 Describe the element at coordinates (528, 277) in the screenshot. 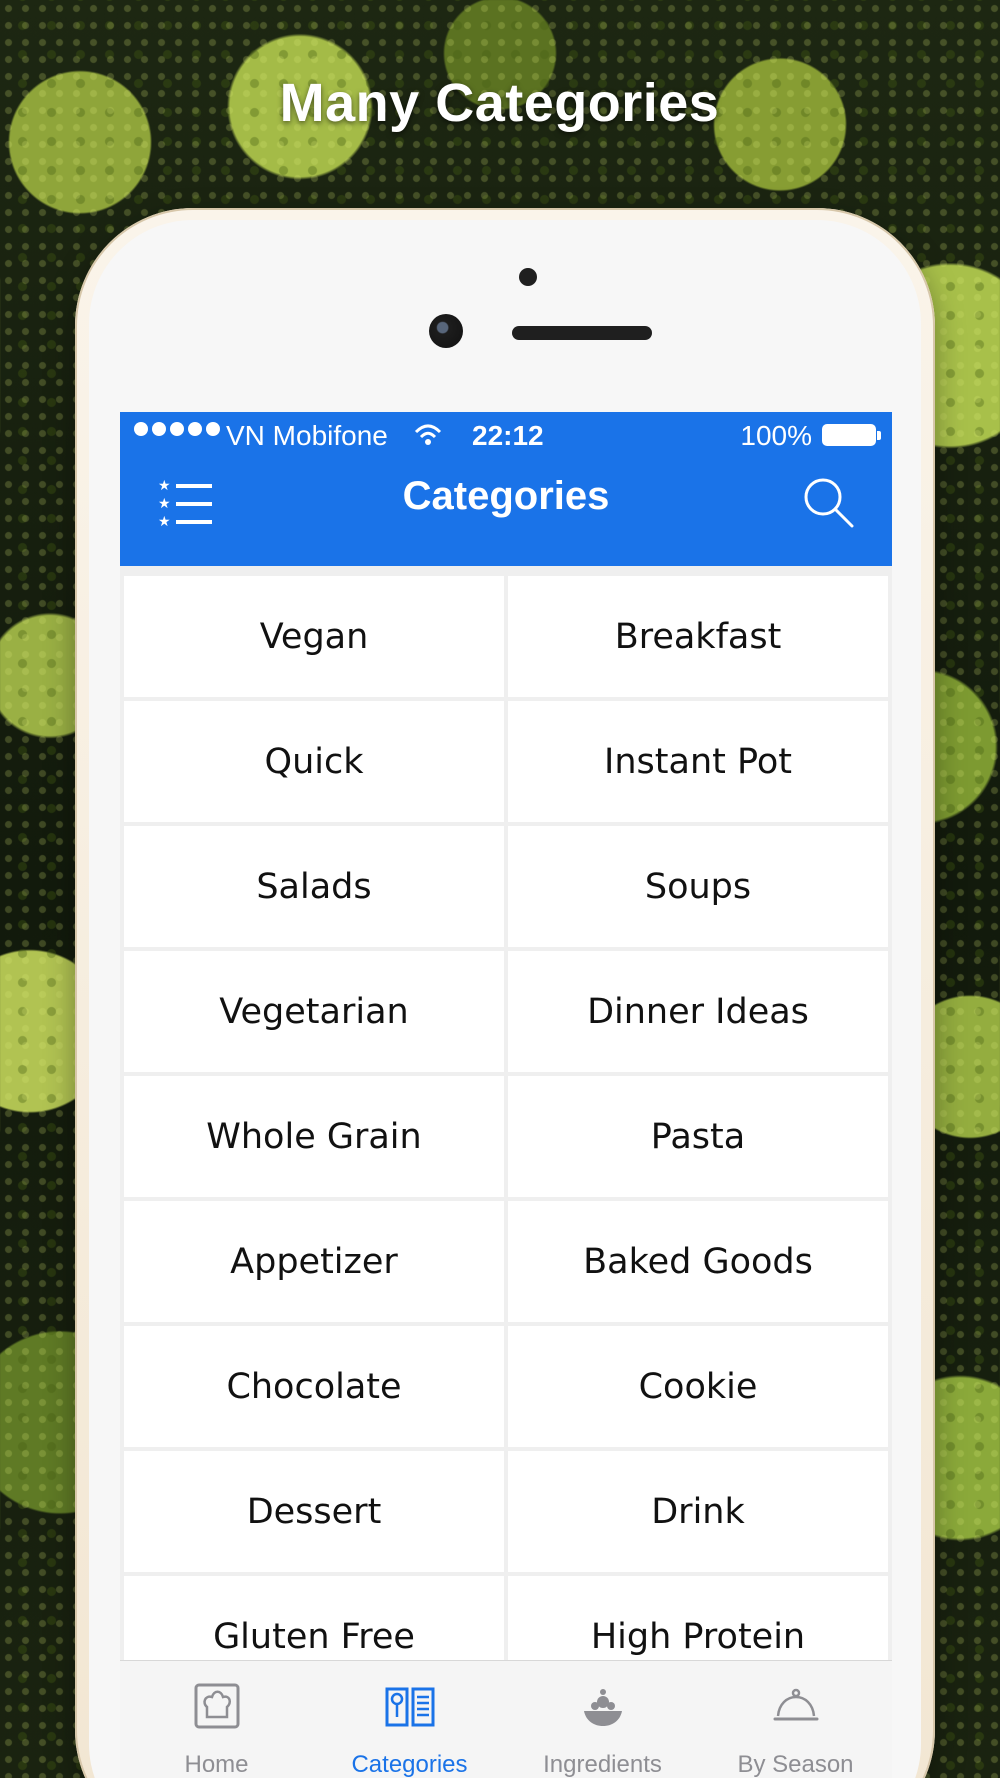

I see `proximity-sensor` at that location.